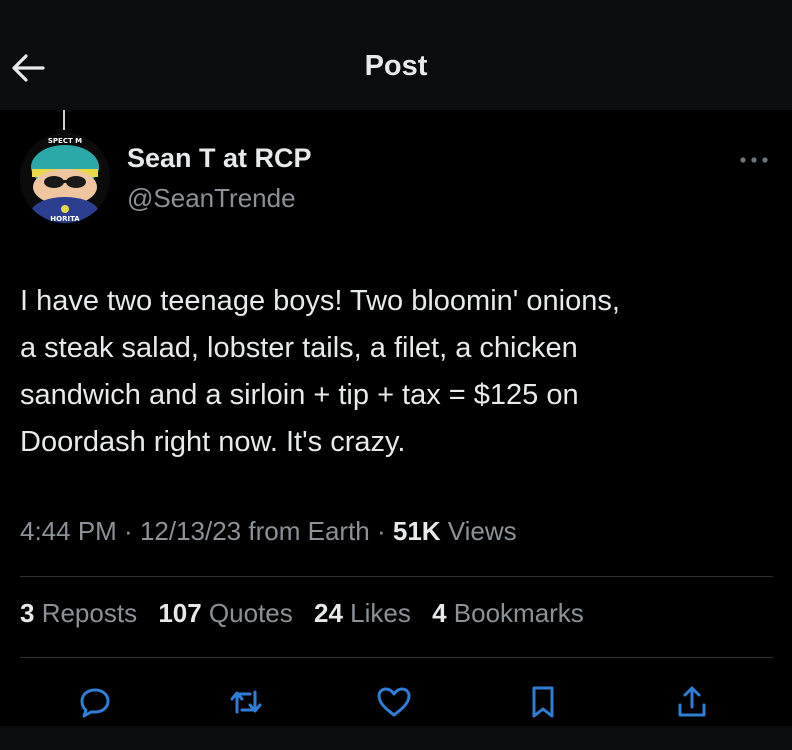 The width and height of the screenshot is (792, 750). What do you see at coordinates (396, 738) in the screenshot?
I see `bottom-bar` at bounding box center [396, 738].